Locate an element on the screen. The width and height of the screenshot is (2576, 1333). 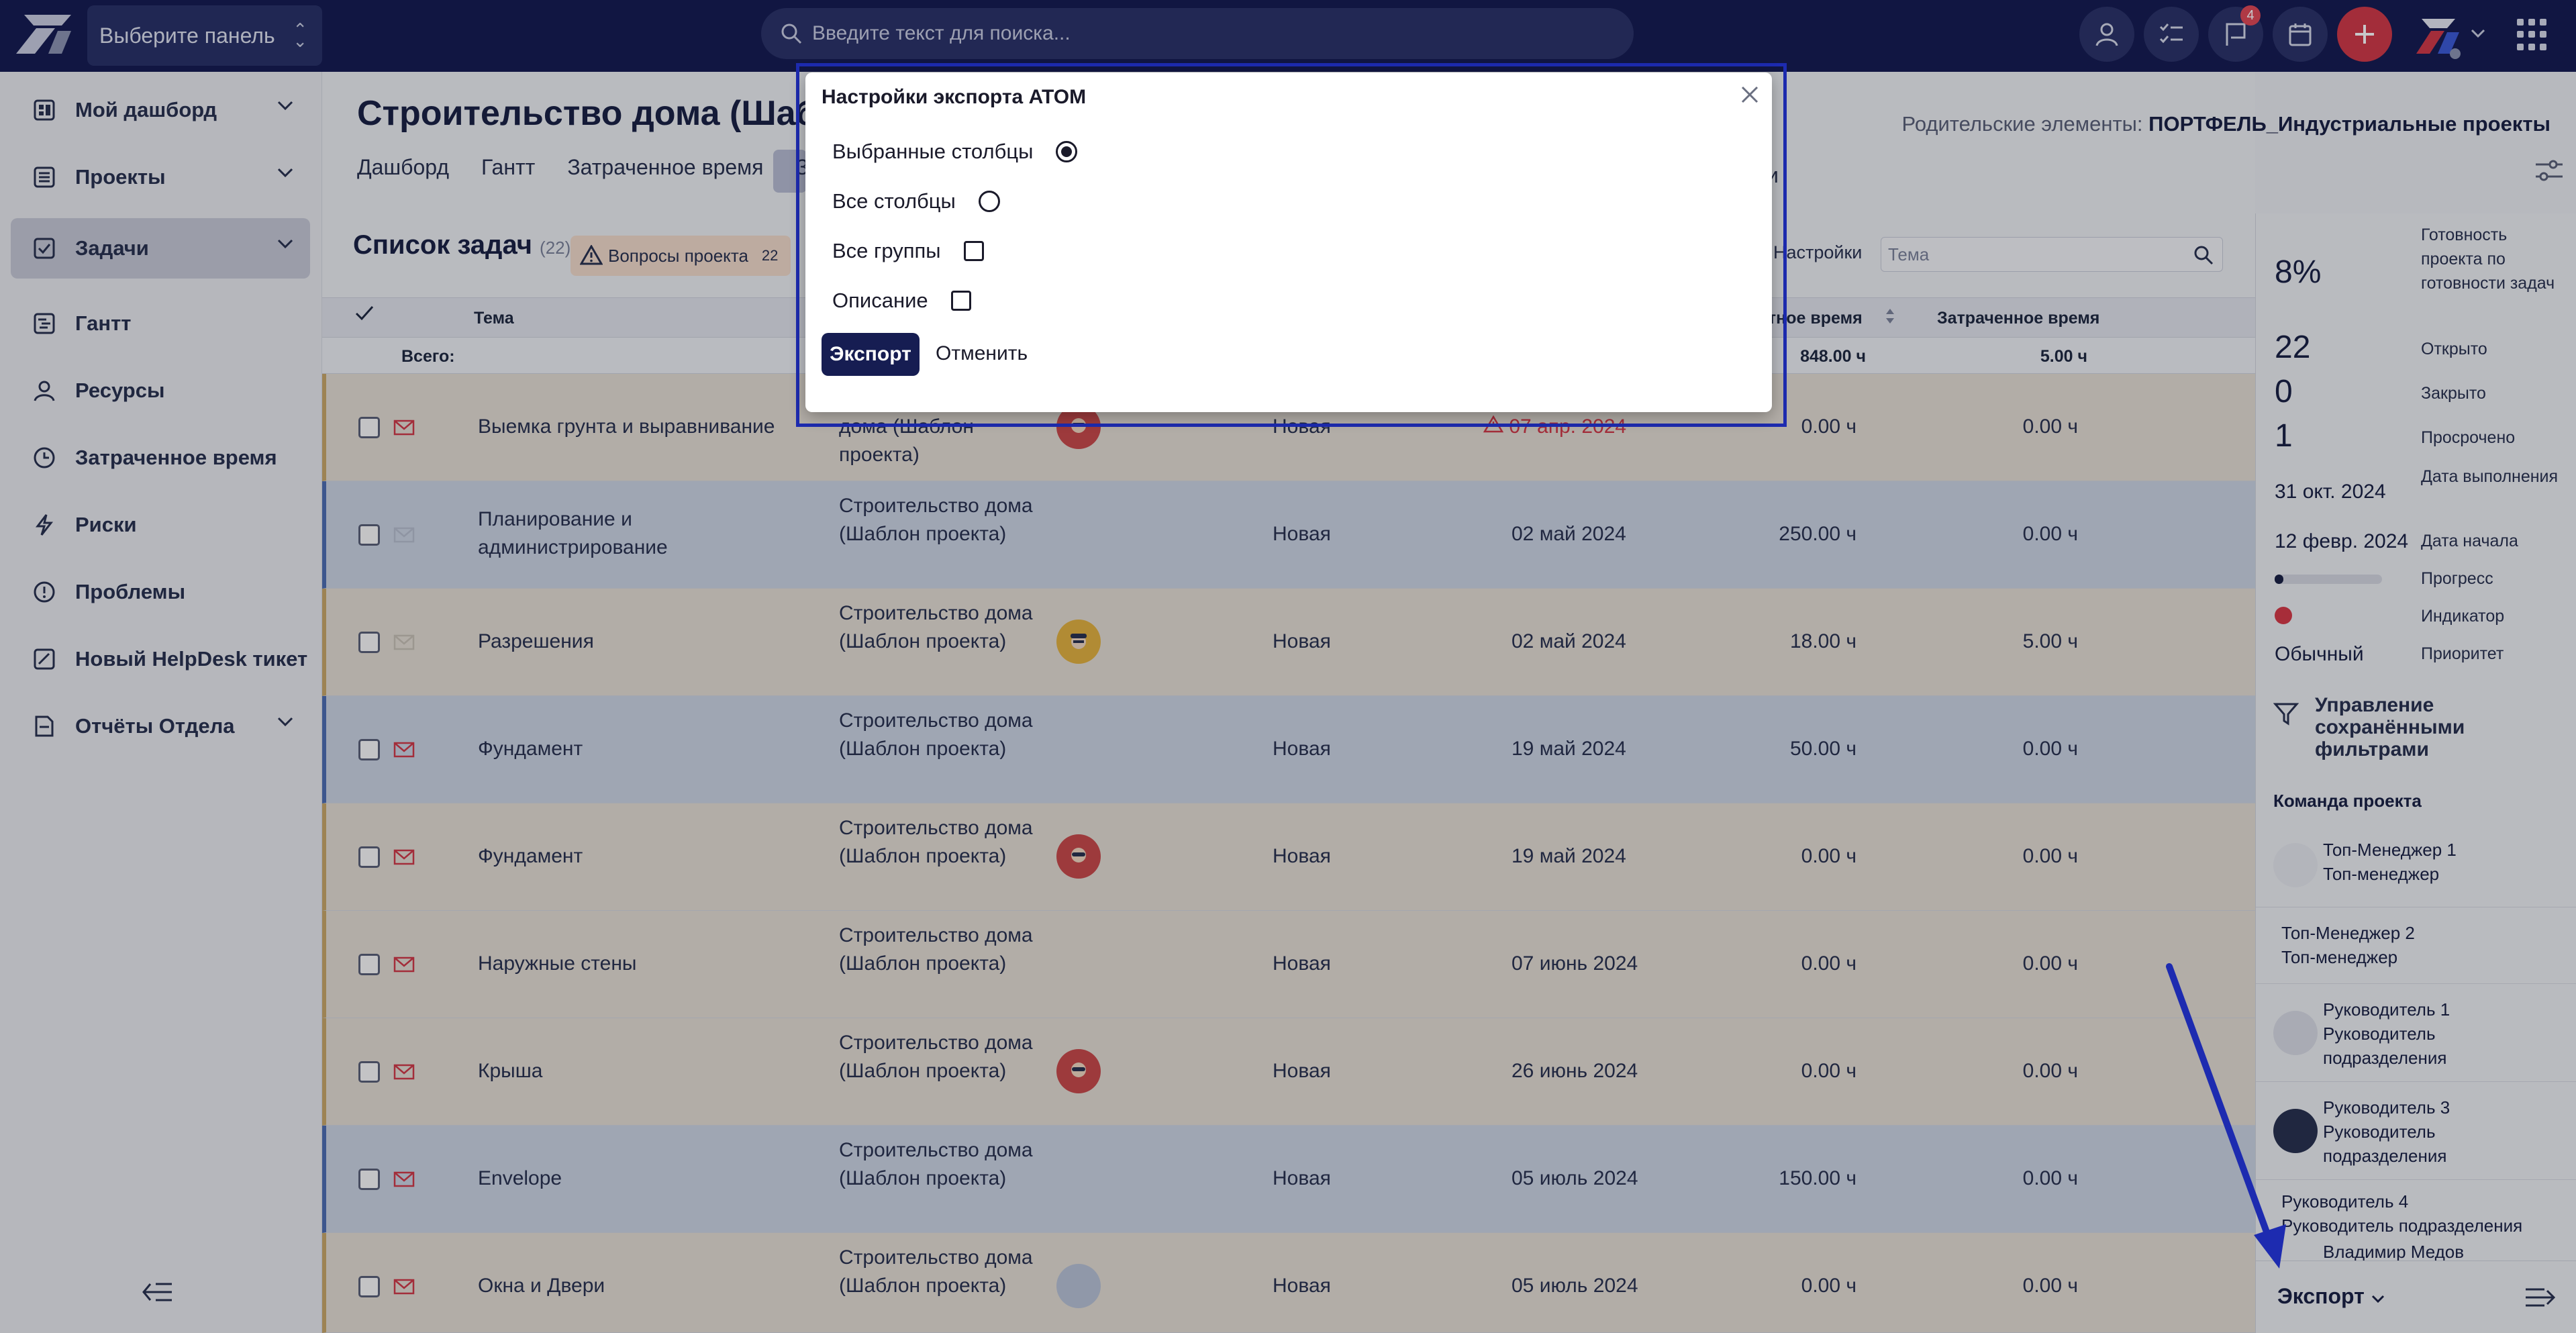
option-selected-columns: Выбранные столбцы is located at coordinates (955, 152).